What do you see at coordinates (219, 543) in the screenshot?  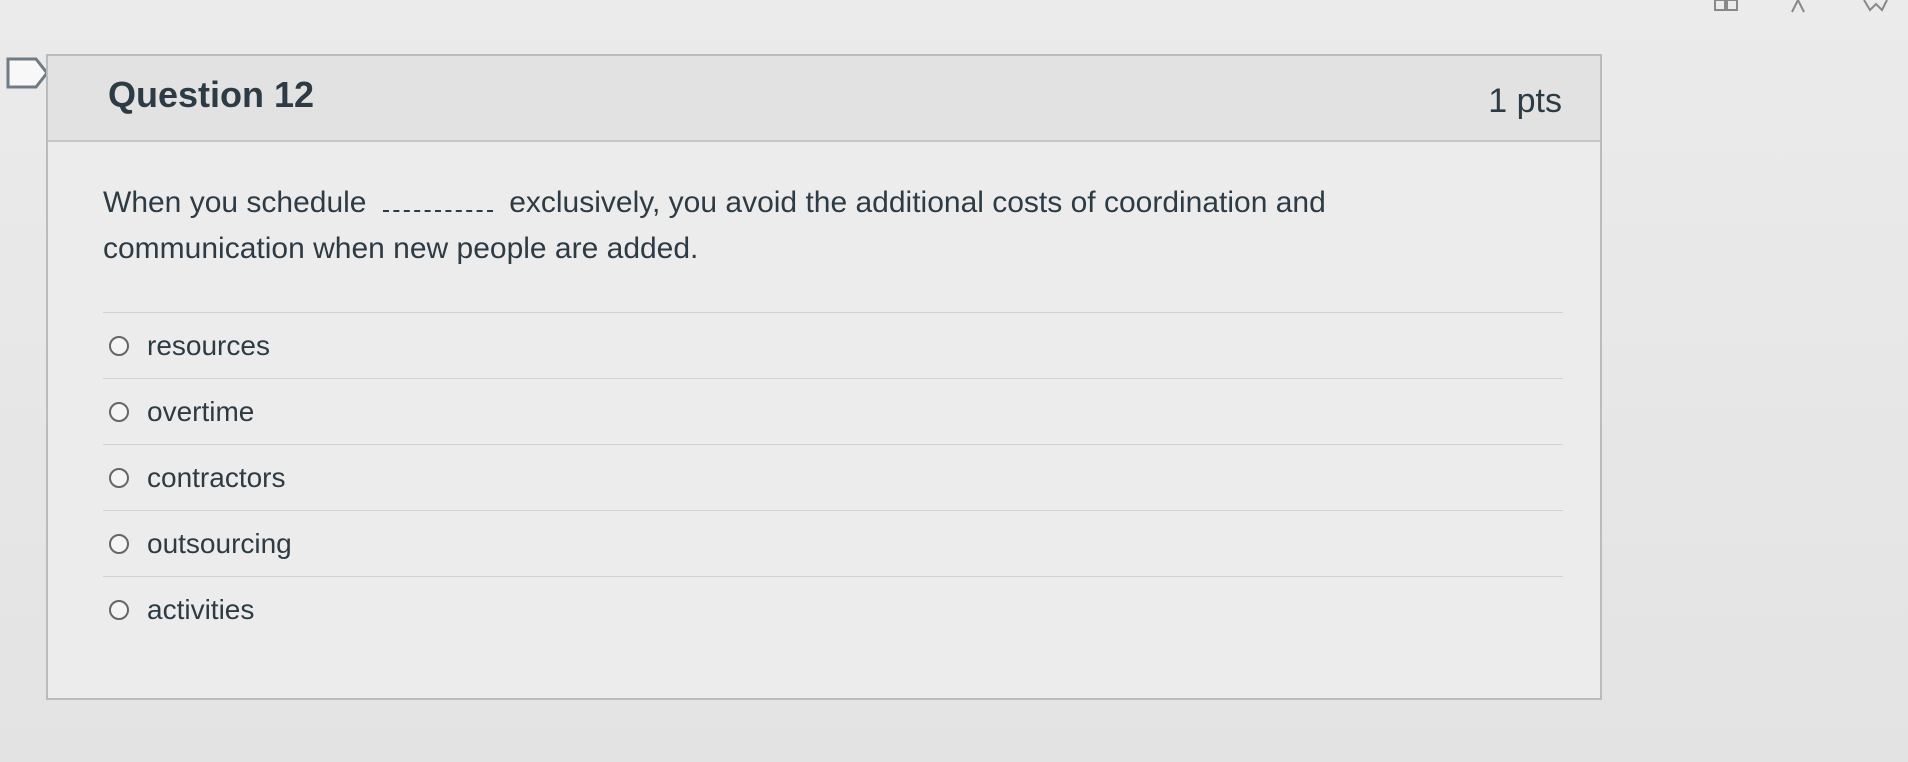 I see `answer-label: outsourcing` at bounding box center [219, 543].